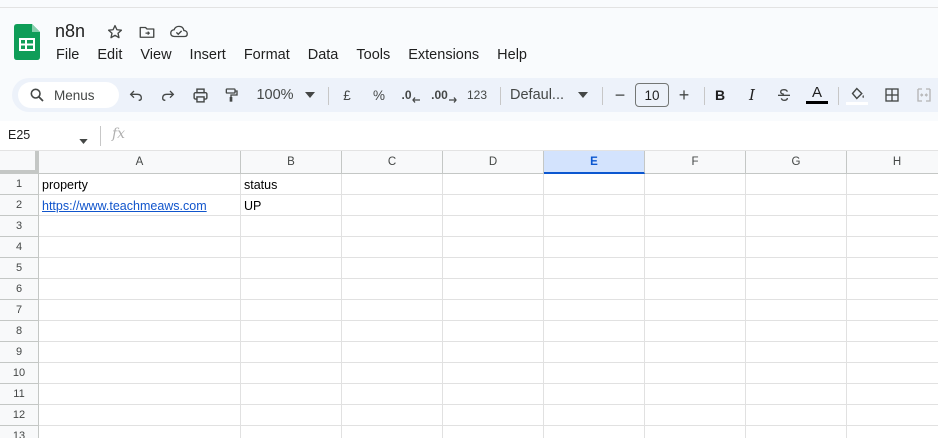 The image size is (938, 438). What do you see at coordinates (695, 352) in the screenshot?
I see `cell-f9` at bounding box center [695, 352].